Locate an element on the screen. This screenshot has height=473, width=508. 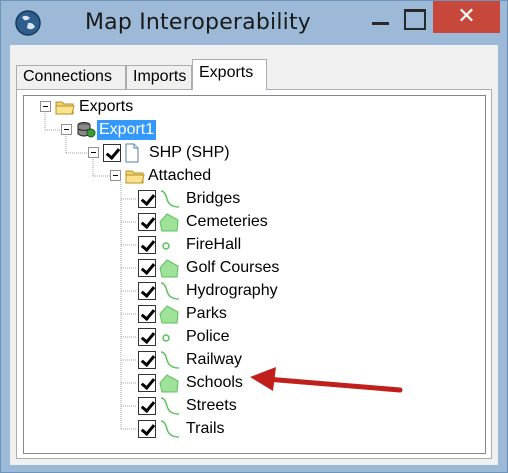
title-bar: Map Interoperability ✕ is located at coordinates (254, 23).